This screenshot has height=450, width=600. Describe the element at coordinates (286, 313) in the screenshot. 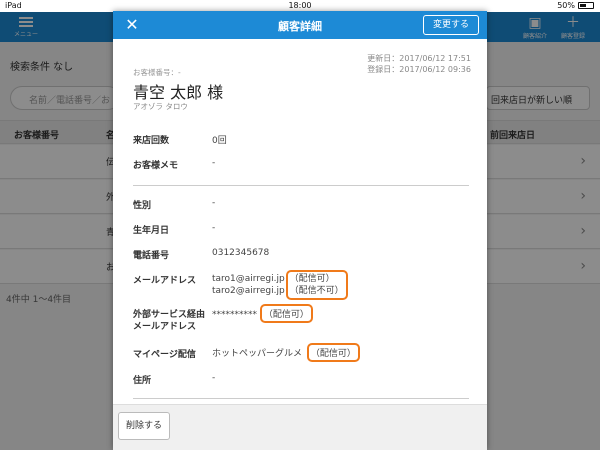

I see `external-email-status: （配信可）` at that location.